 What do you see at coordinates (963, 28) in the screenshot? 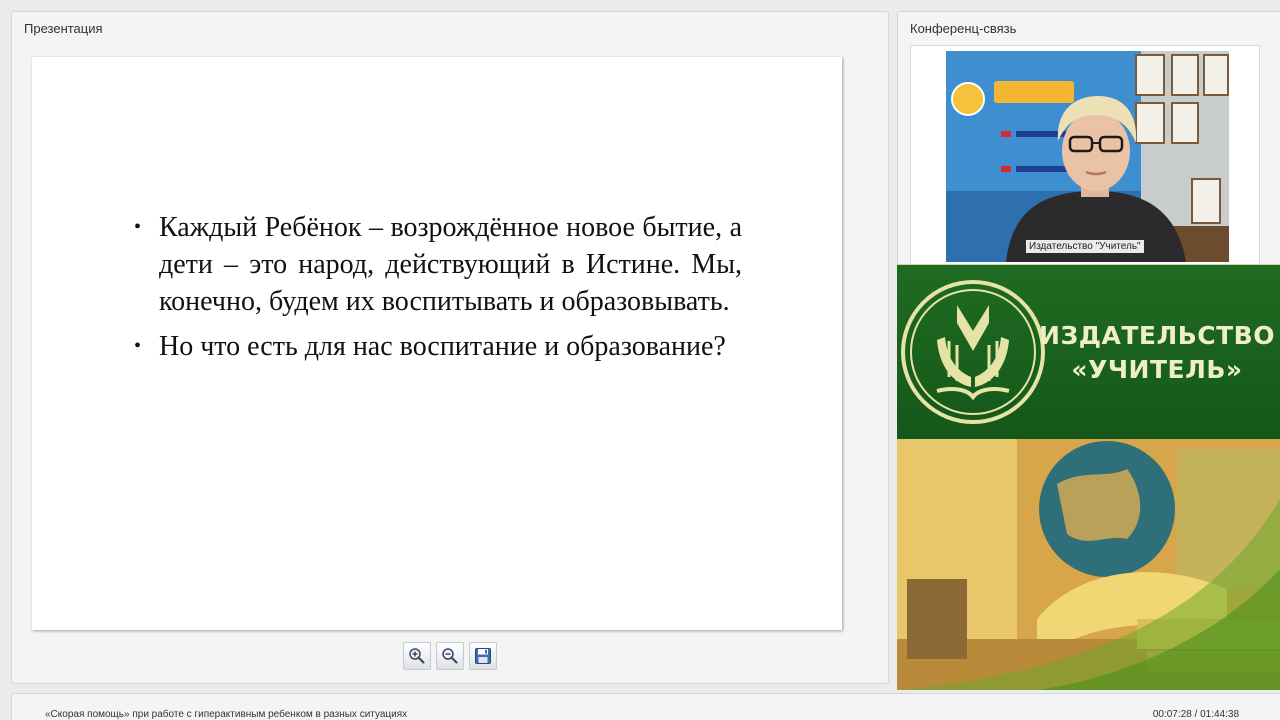
I see `conference-title: Конференц-связь` at bounding box center [963, 28].